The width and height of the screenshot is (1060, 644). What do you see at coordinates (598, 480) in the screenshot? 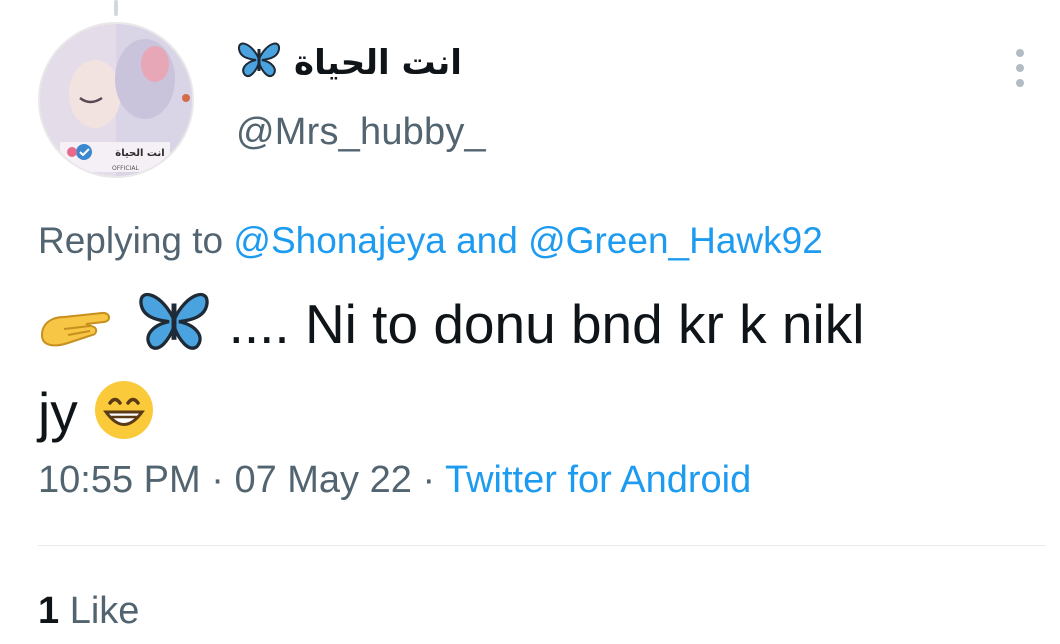
I see `tweet-source-link: Twitter for Android` at bounding box center [598, 480].